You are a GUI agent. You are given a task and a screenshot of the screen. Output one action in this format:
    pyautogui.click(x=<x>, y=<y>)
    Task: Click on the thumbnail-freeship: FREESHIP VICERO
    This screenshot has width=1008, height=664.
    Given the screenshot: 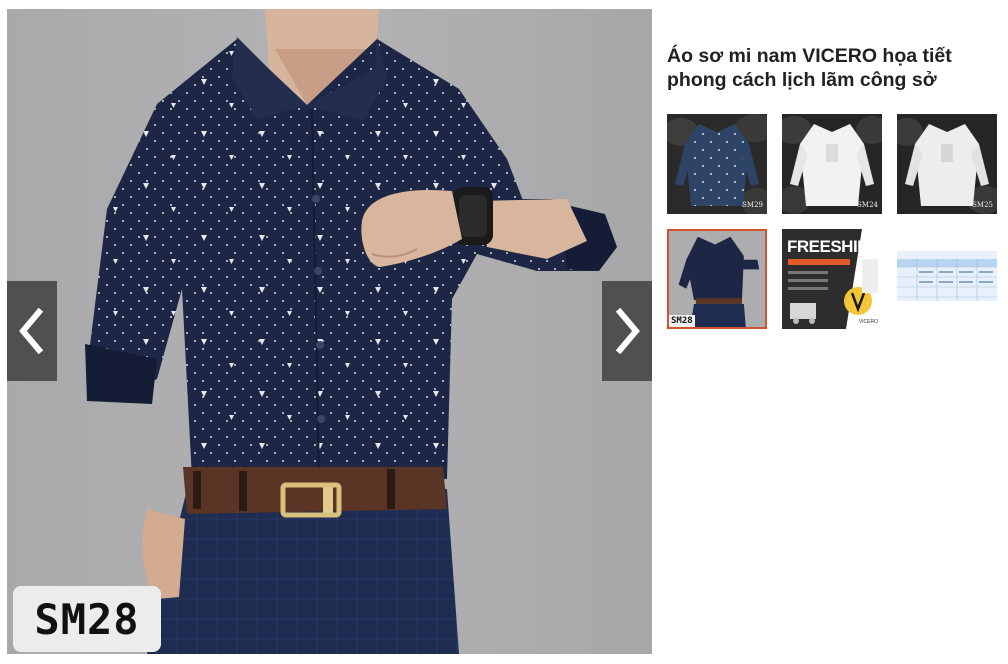 What is the action you would take?
    pyautogui.click(x=832, y=279)
    